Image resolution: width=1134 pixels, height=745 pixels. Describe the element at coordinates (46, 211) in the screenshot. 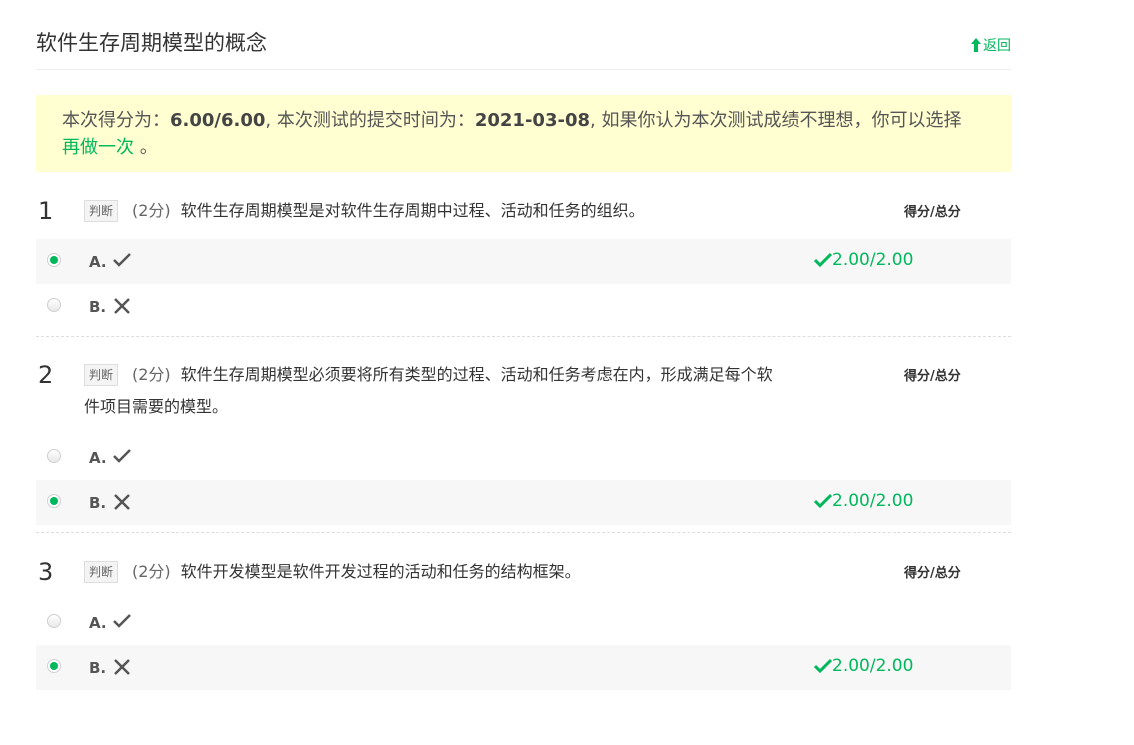

I see `question-number: 1` at that location.